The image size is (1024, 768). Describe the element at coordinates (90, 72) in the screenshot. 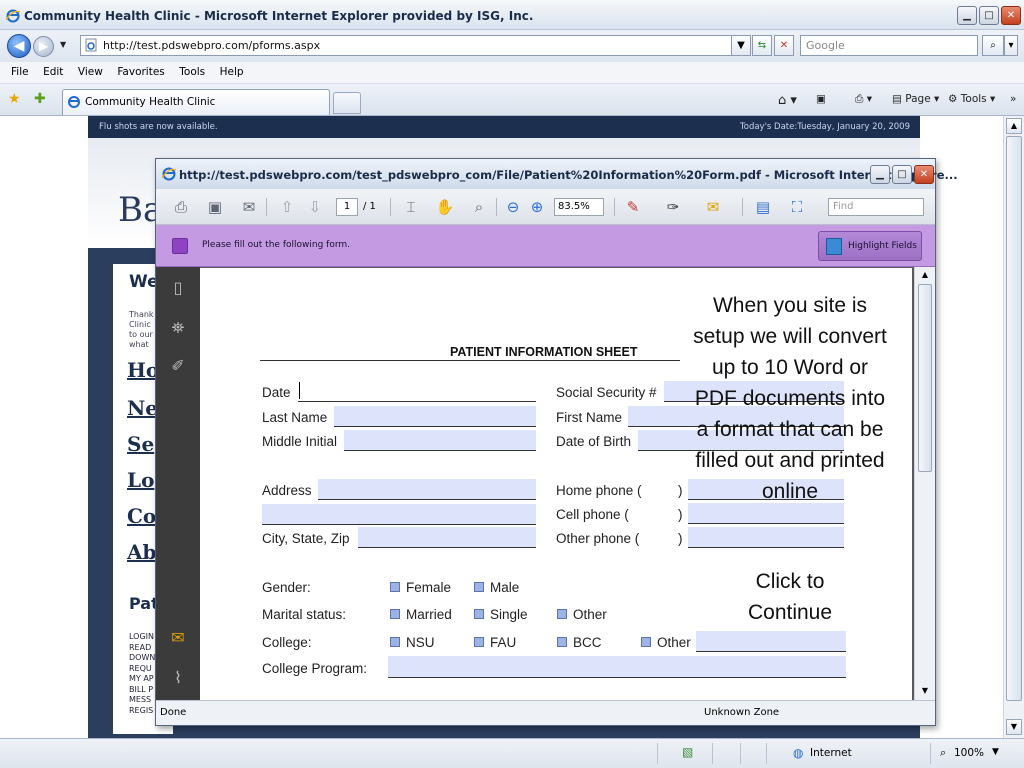

I see `menu-view: View` at that location.